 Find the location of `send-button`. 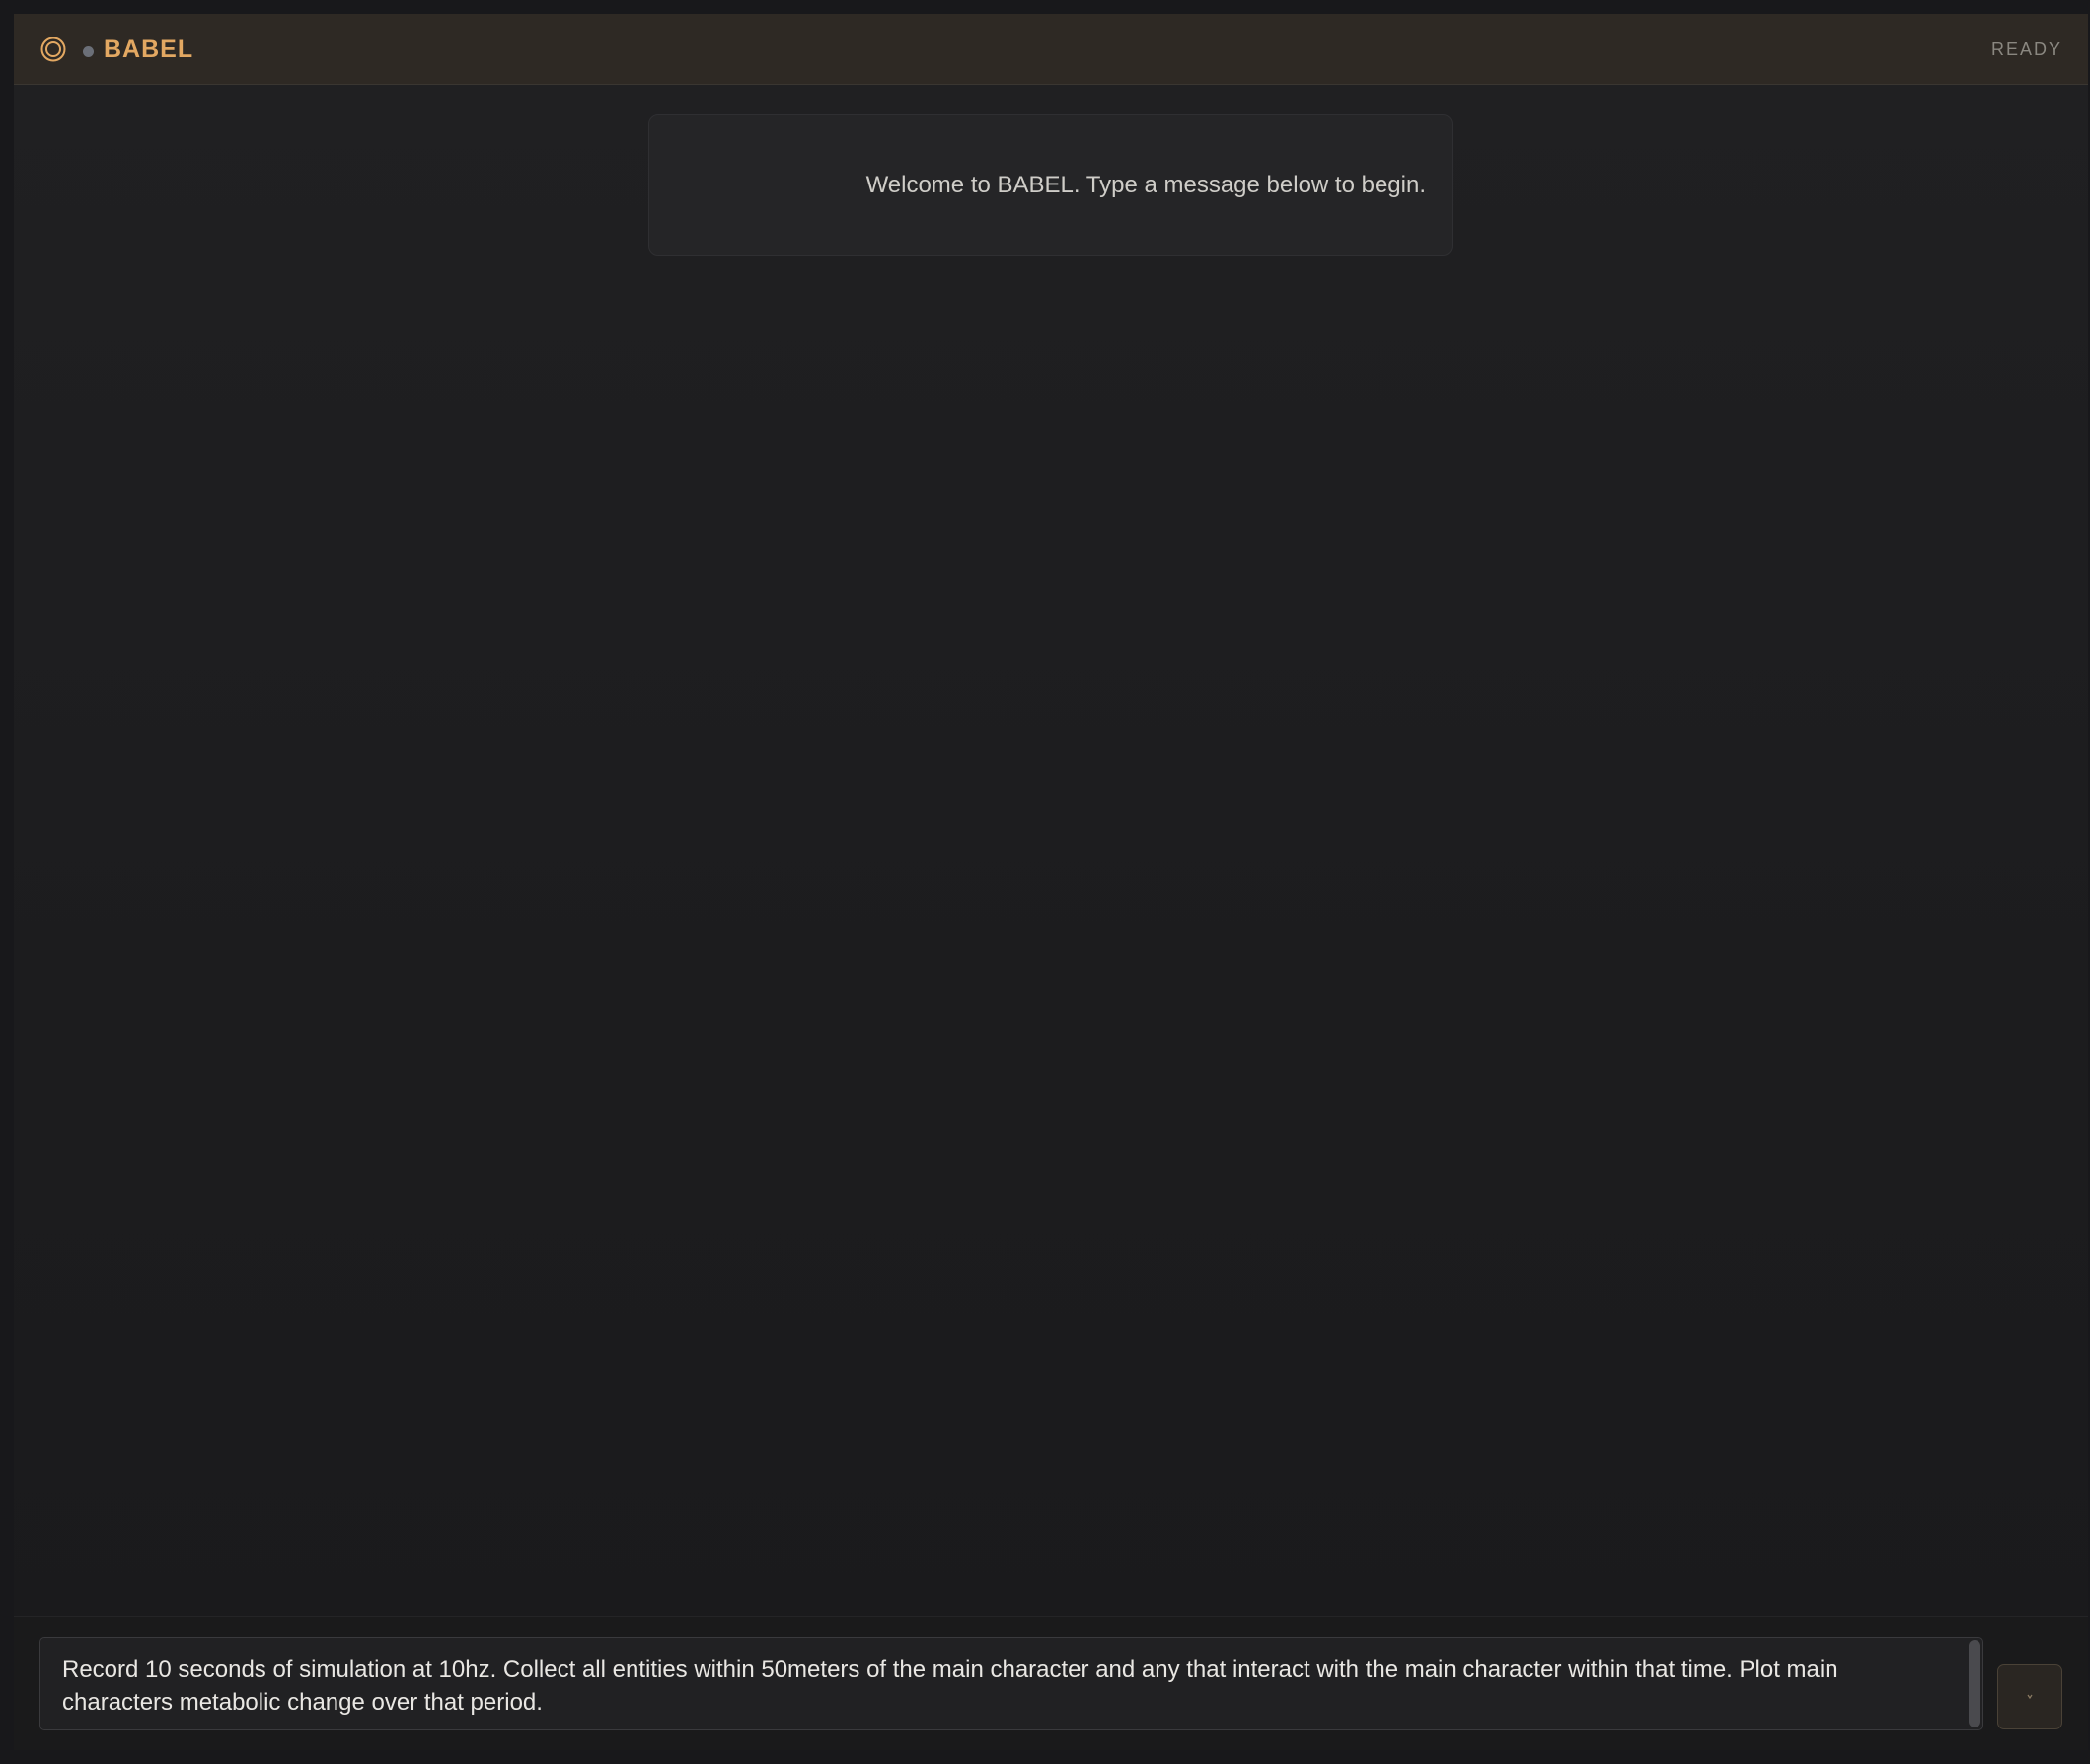

send-button is located at coordinates (2029, 1696).